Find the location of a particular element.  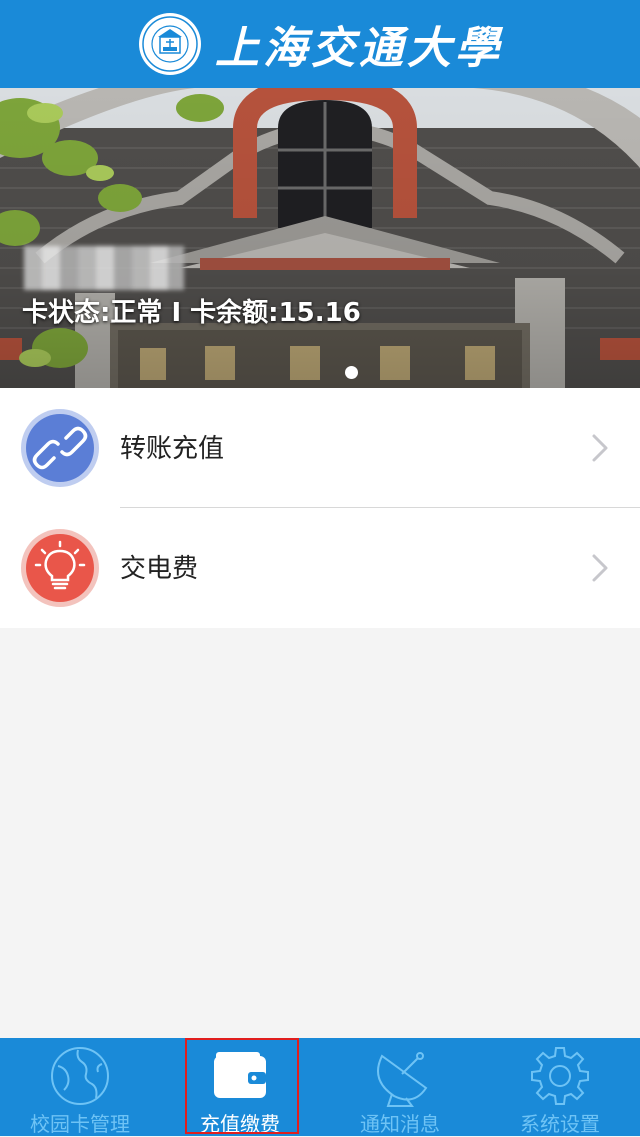

tab-notifications: 通知消息 is located at coordinates (400, 1087).